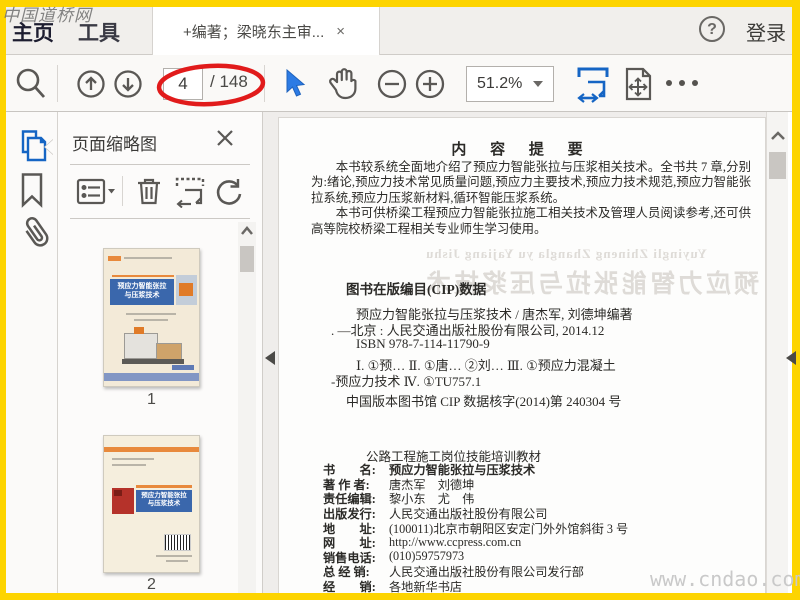 This screenshot has width=800, height=600. What do you see at coordinates (522, 150) in the screenshot?
I see `content-summary-heading: 内 容 提 要` at bounding box center [522, 150].